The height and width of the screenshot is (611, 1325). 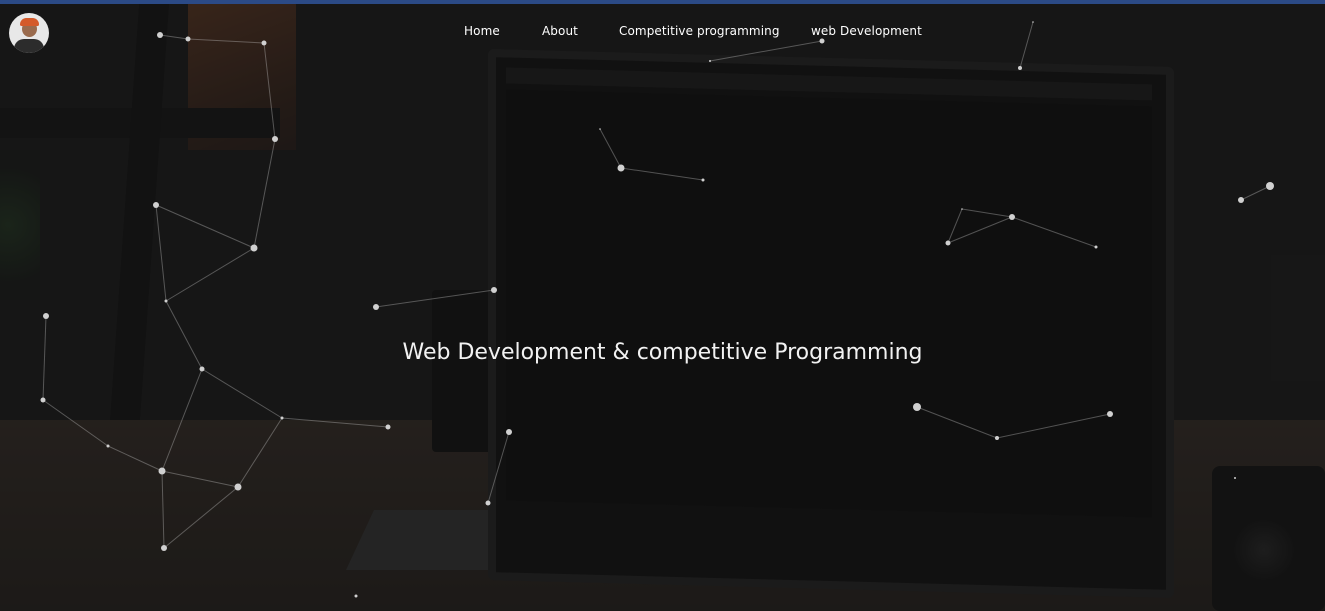 What do you see at coordinates (482, 31) in the screenshot?
I see `nav-home-link: Home` at bounding box center [482, 31].